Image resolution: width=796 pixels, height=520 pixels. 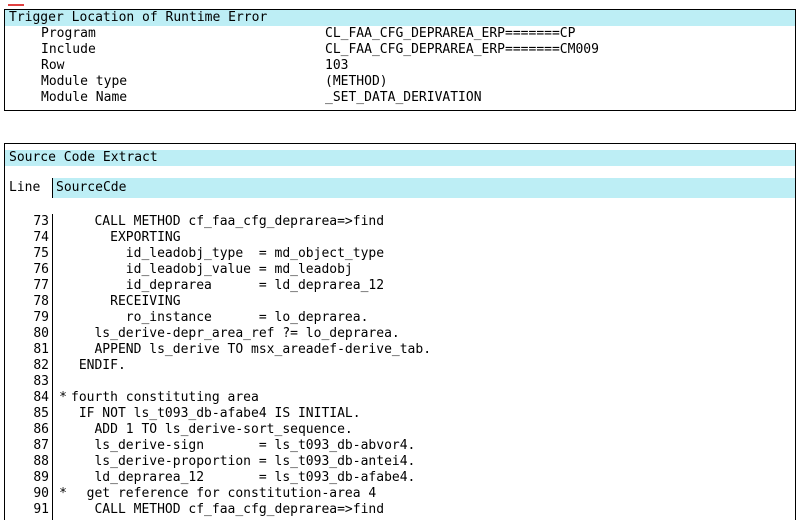 I want to click on source-column-headers: Line SourceCde, so click(x=400, y=188).